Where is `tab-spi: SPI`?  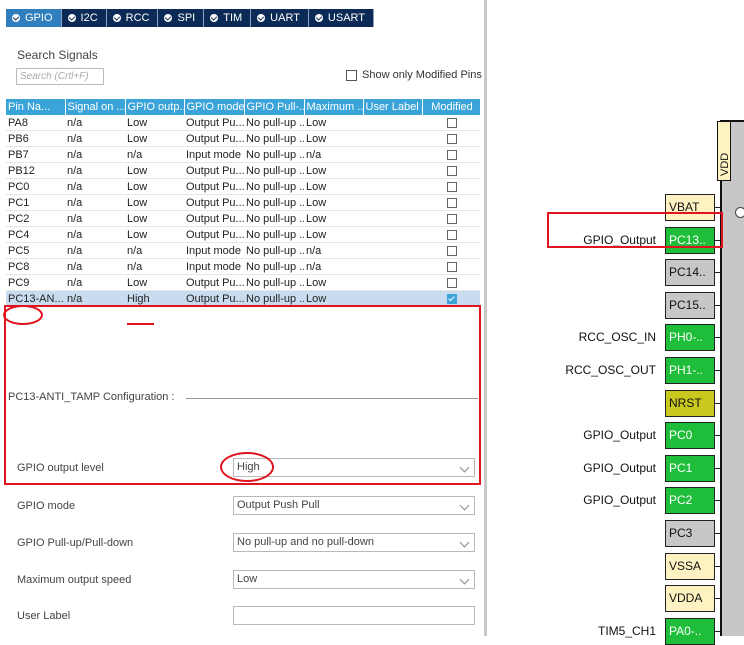 tab-spi: SPI is located at coordinates (181, 18).